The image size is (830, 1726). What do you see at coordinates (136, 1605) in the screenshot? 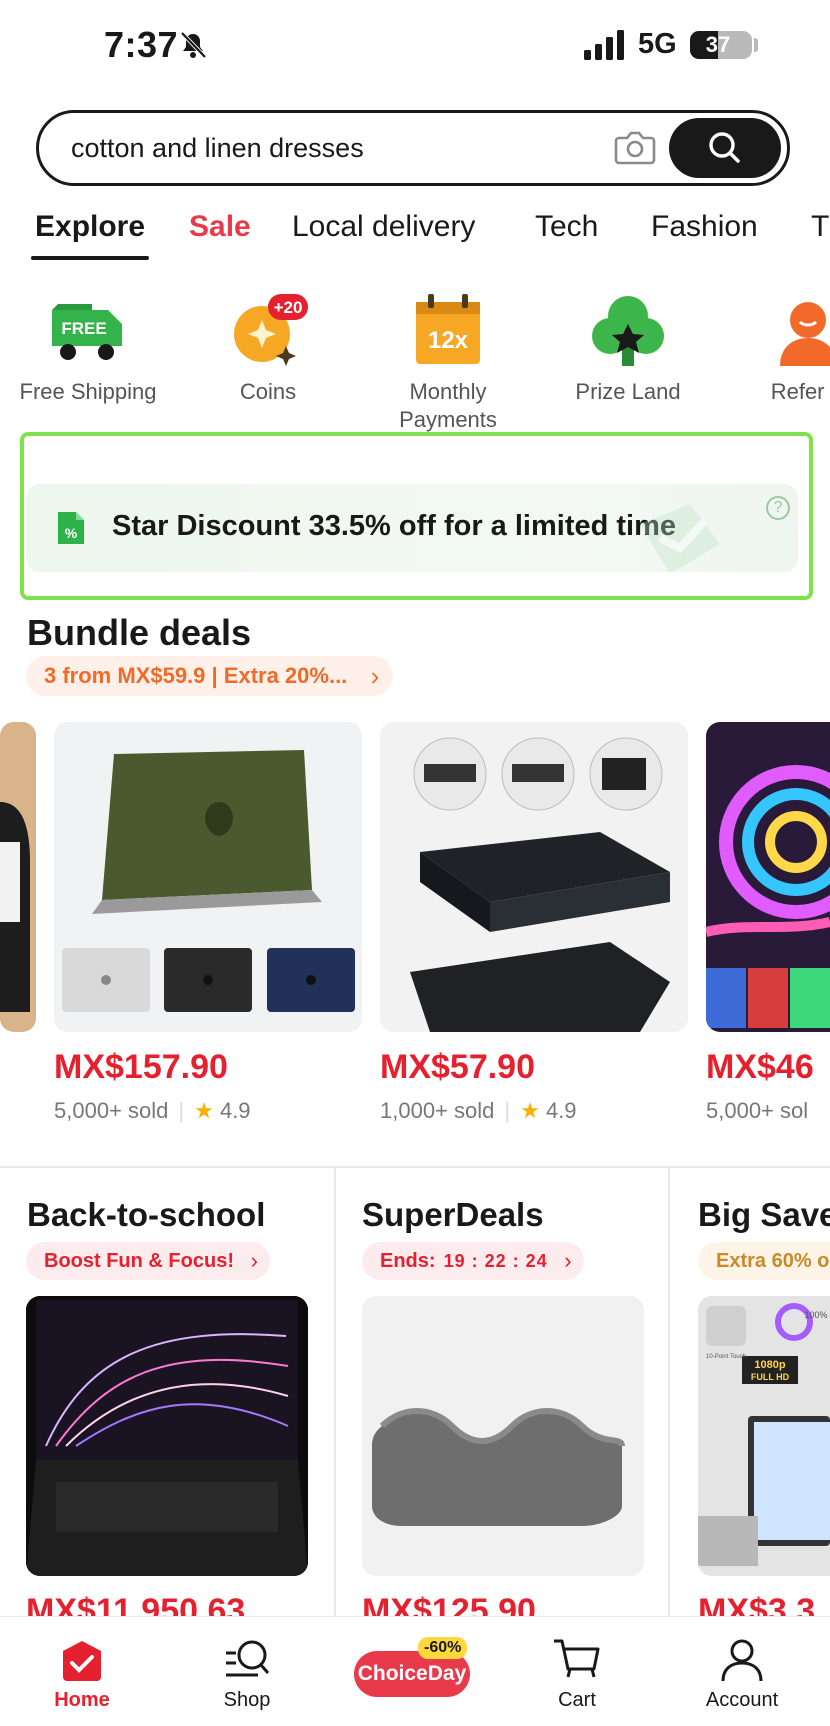
I see `product-price: MX$11,950.63` at bounding box center [136, 1605].